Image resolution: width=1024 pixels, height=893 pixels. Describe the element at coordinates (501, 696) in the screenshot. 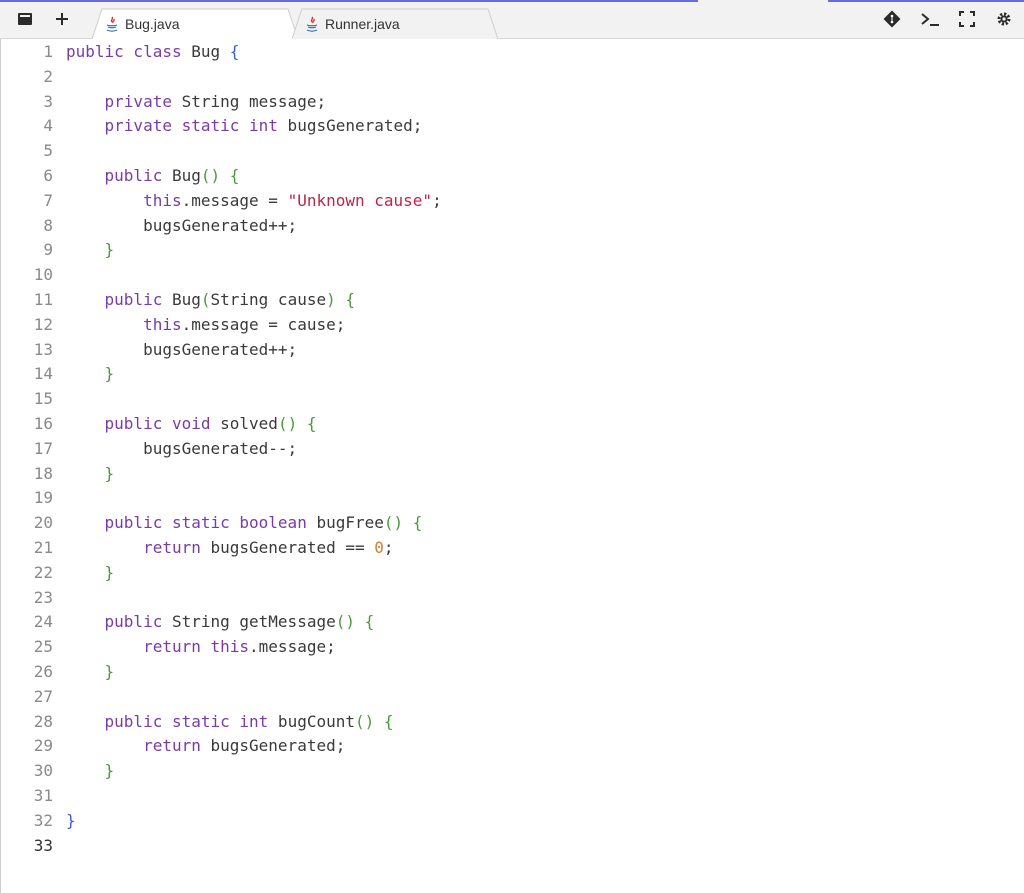

I see `code-line: 27` at that location.